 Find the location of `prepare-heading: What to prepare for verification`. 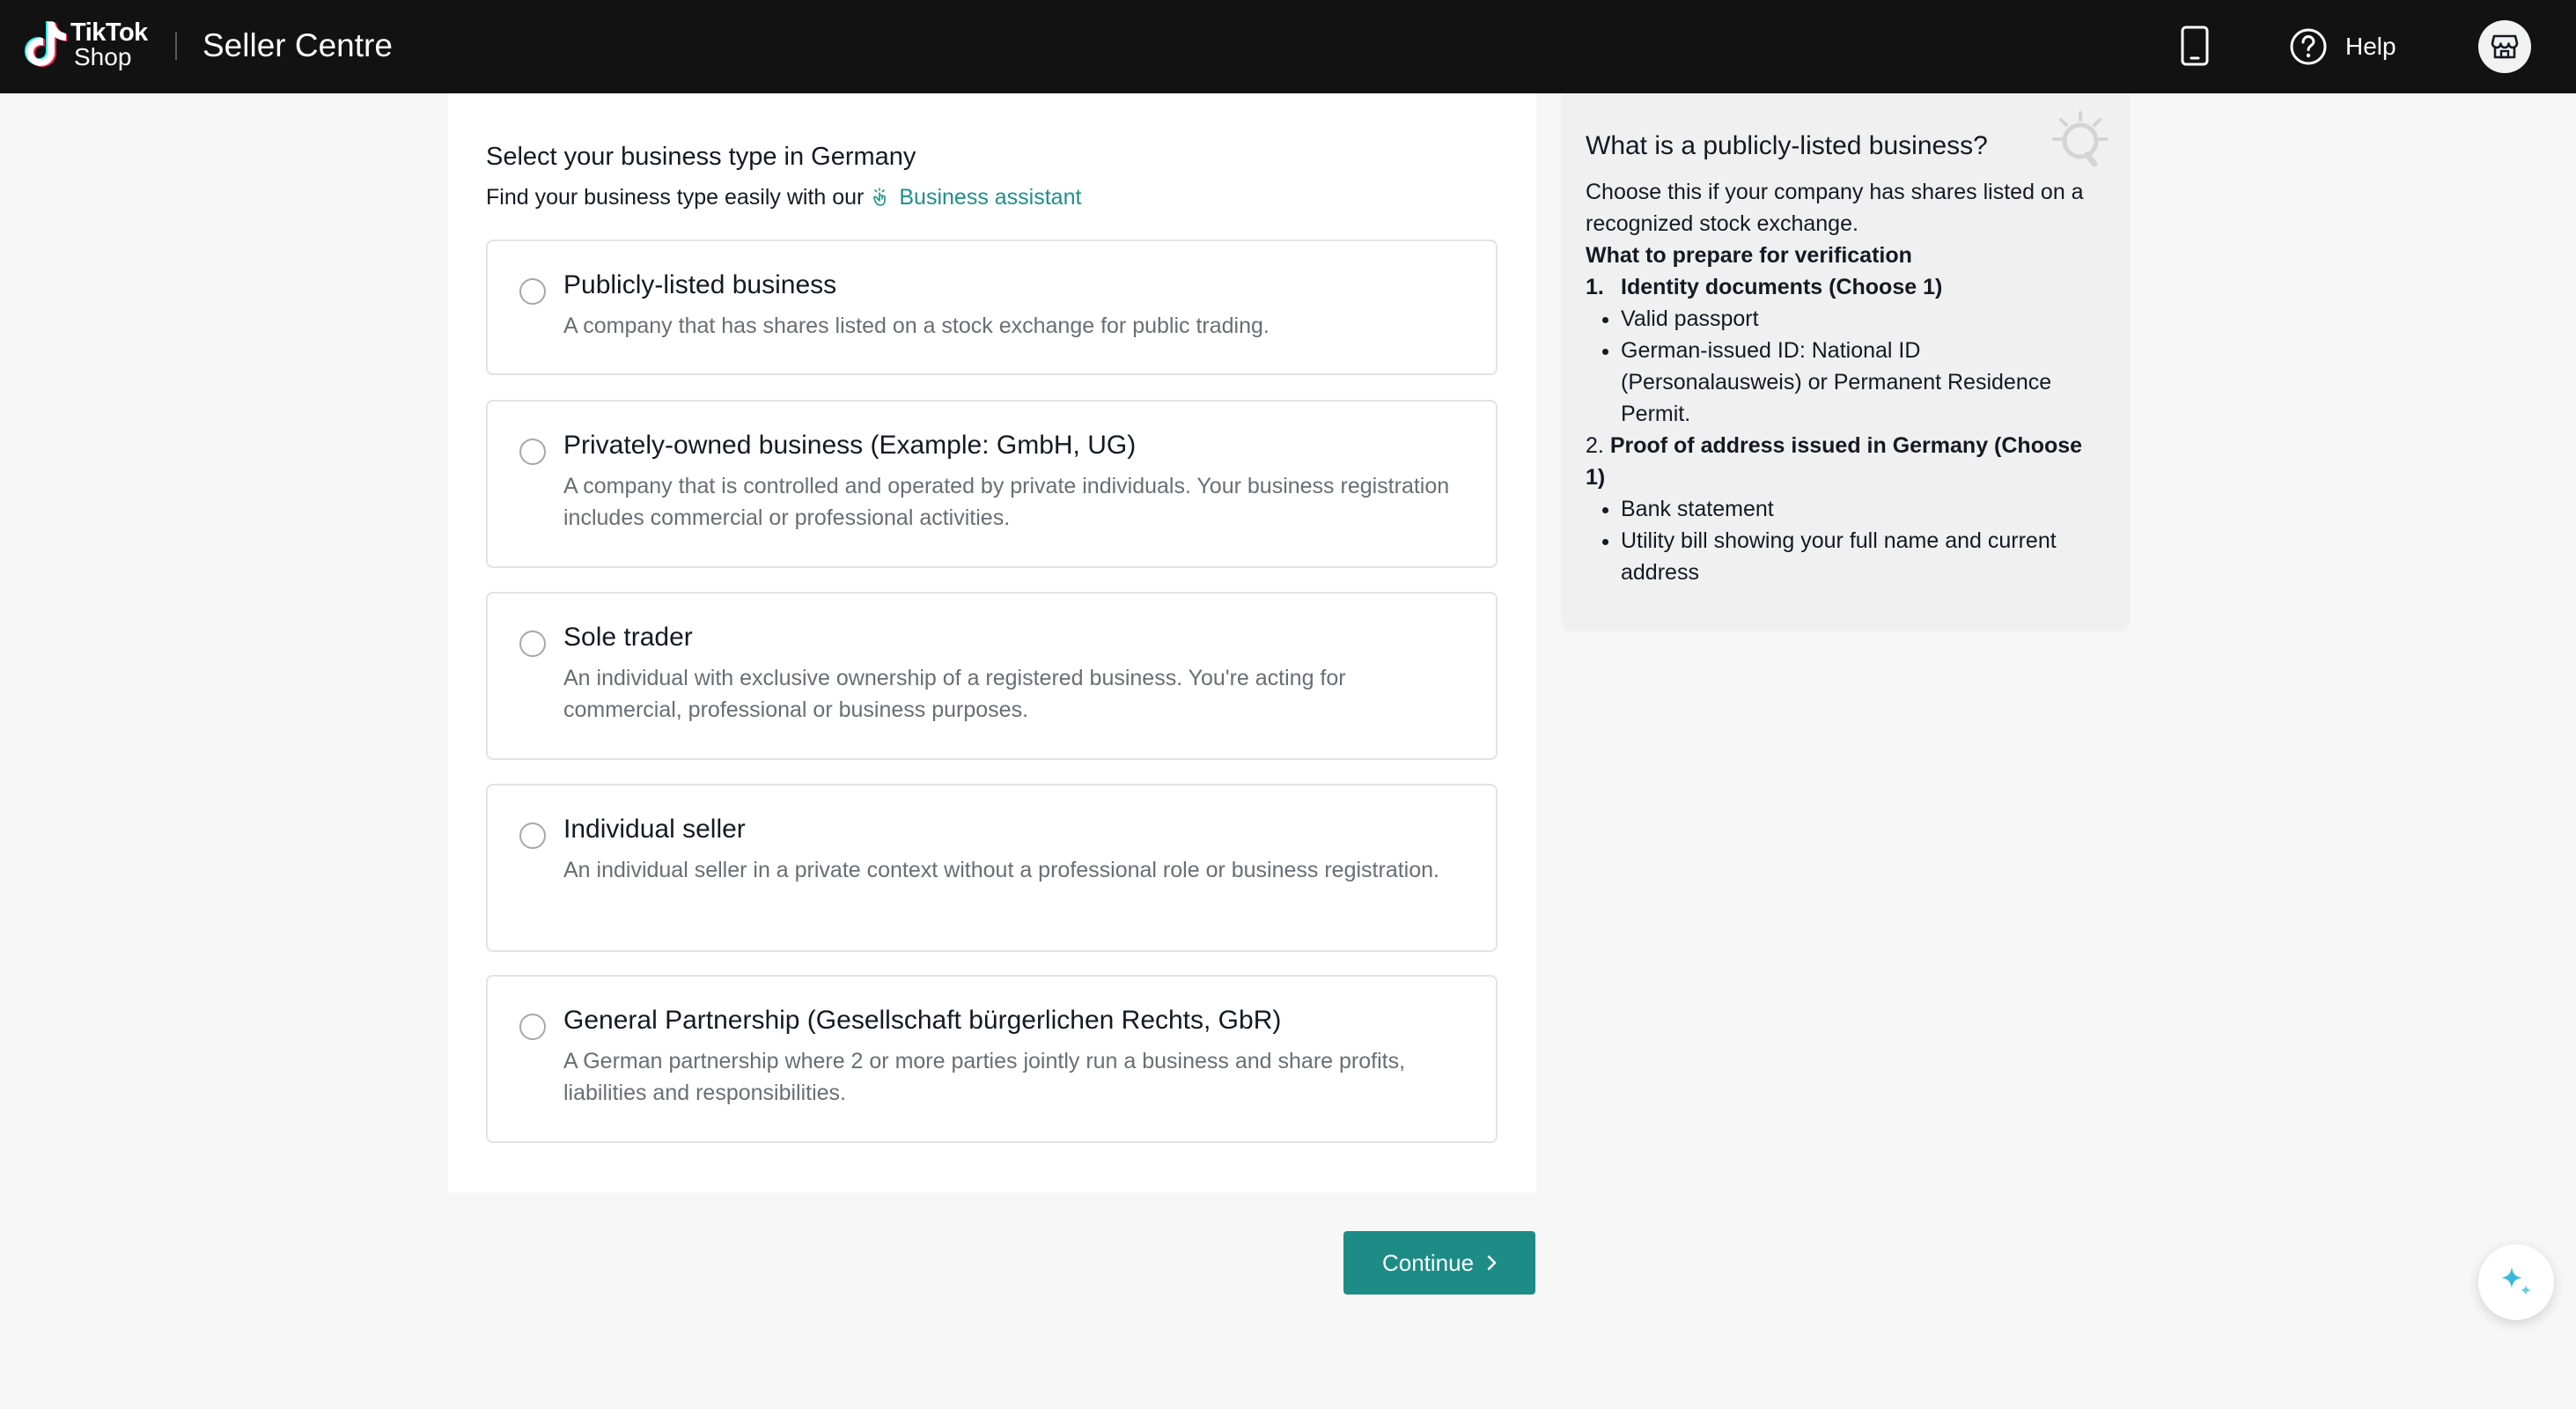

prepare-heading: What to prepare for verification is located at coordinates (1749, 256).